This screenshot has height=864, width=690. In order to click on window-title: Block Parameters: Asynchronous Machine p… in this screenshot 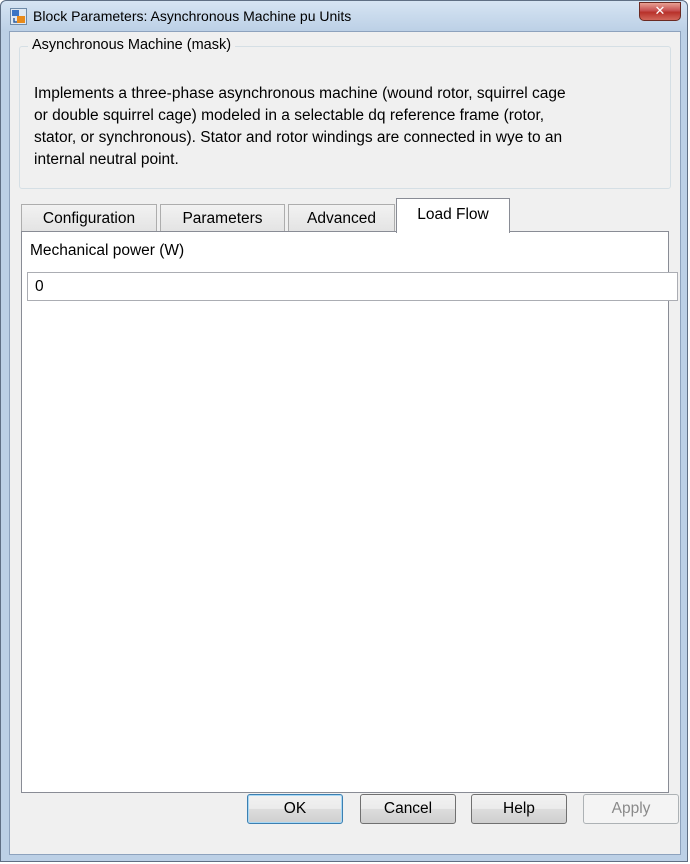, I will do `click(192, 16)`.